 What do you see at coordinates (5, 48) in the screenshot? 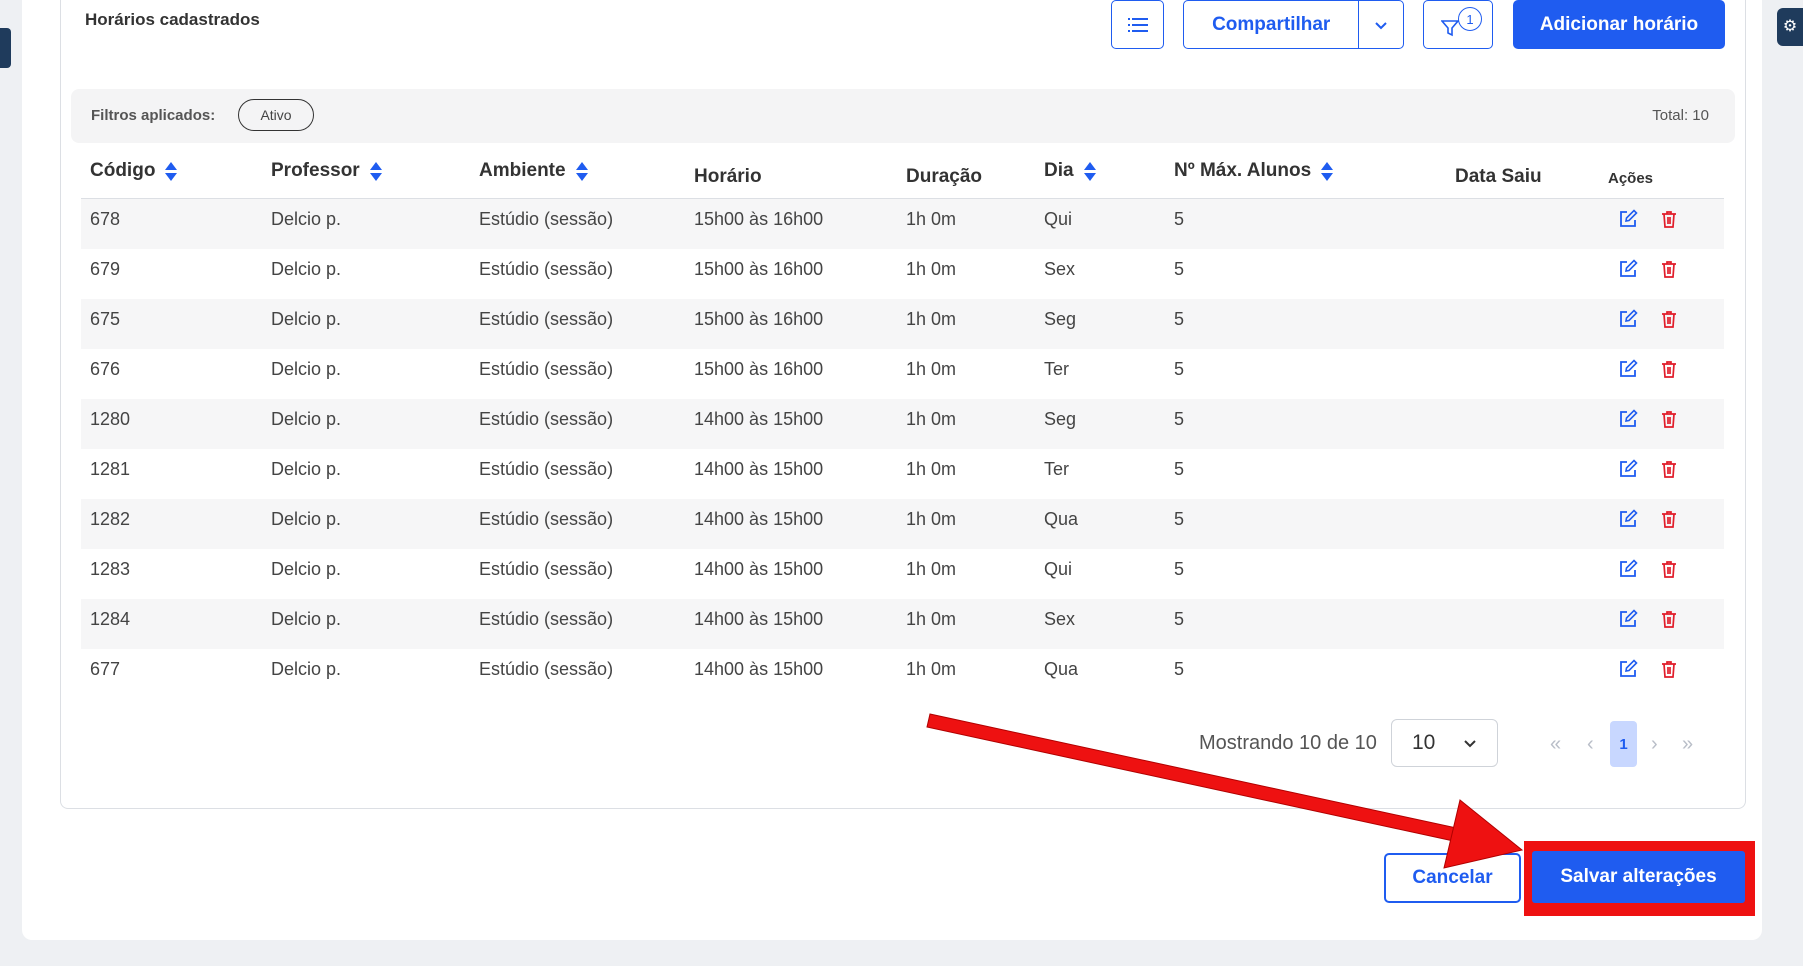
I see `left-edge-tab` at bounding box center [5, 48].